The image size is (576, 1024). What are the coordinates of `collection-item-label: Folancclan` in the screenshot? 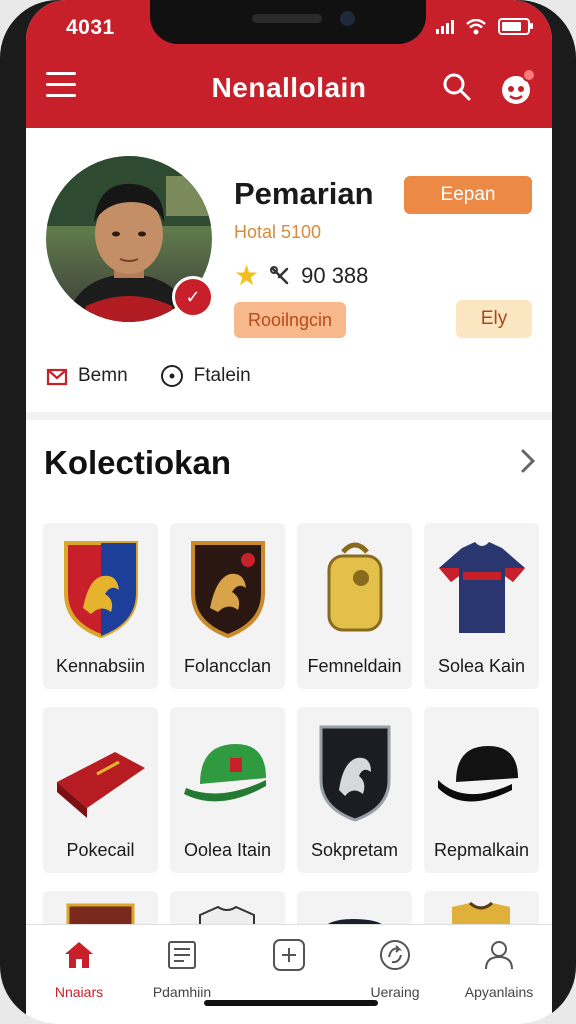 It's located at (227, 666).